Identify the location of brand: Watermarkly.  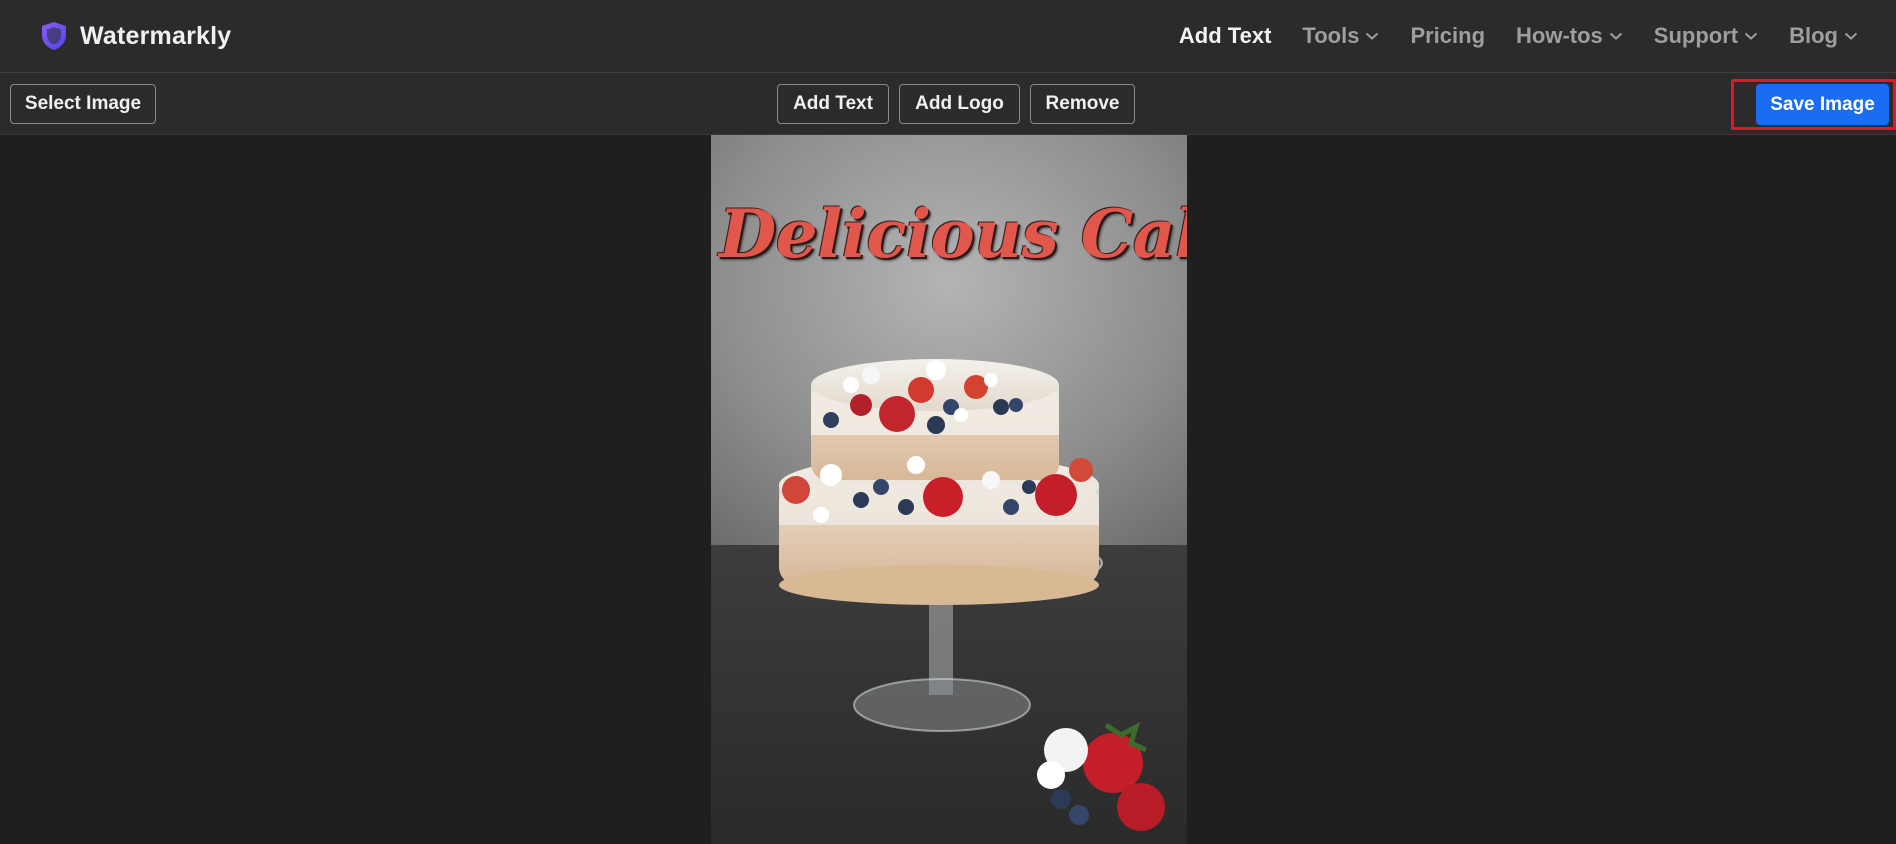
(135, 36).